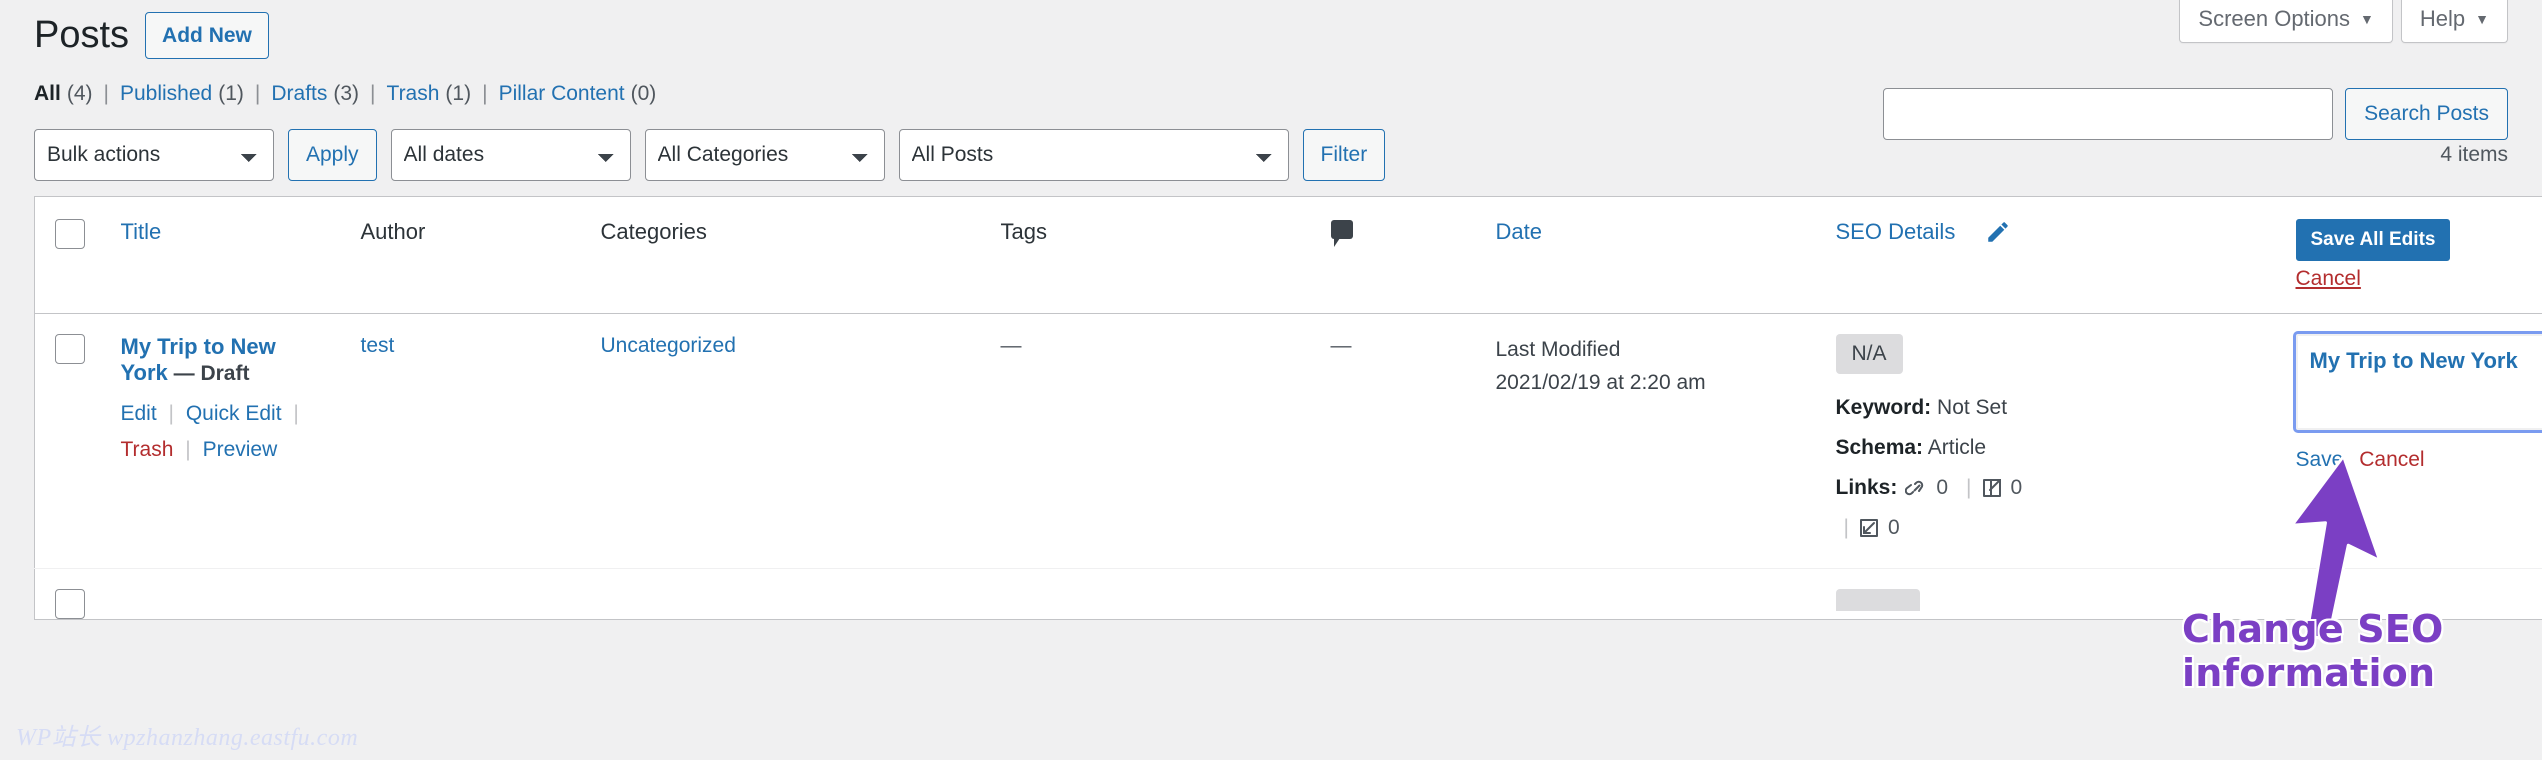  Describe the element at coordinates (413, 94) in the screenshot. I see `status-filter-trash-link: Trash` at that location.